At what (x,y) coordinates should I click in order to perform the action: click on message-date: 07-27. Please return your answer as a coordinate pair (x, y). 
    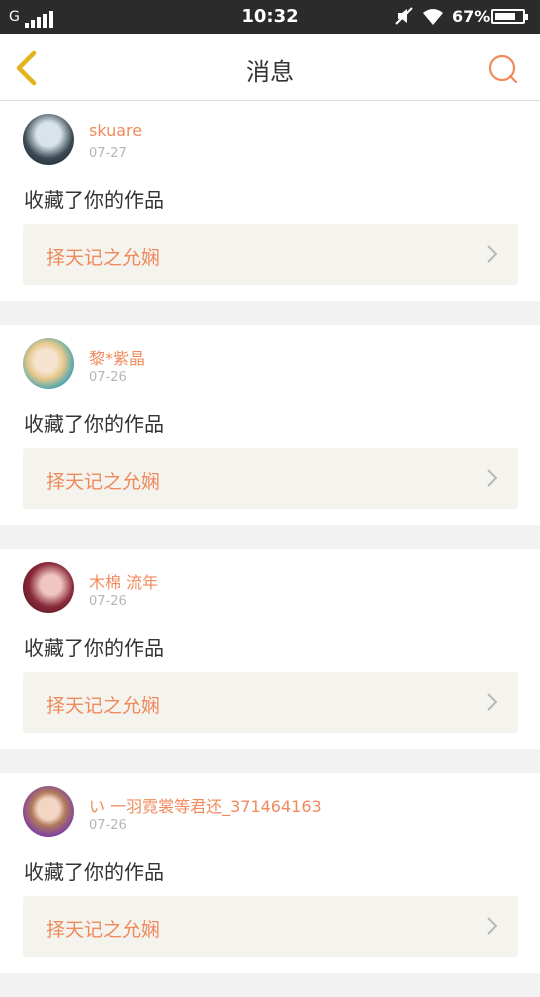
    Looking at the image, I should click on (108, 153).